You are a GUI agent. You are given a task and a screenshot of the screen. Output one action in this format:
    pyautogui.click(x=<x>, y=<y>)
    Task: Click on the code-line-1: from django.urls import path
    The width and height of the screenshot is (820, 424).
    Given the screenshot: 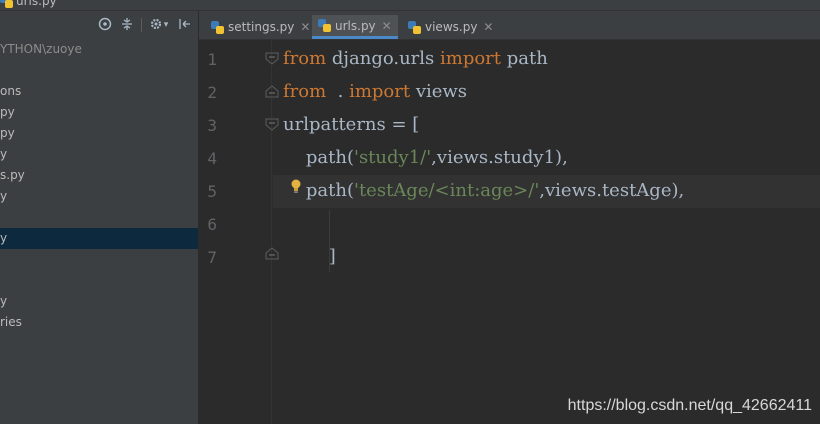 What is the action you would take?
    pyautogui.click(x=415, y=58)
    